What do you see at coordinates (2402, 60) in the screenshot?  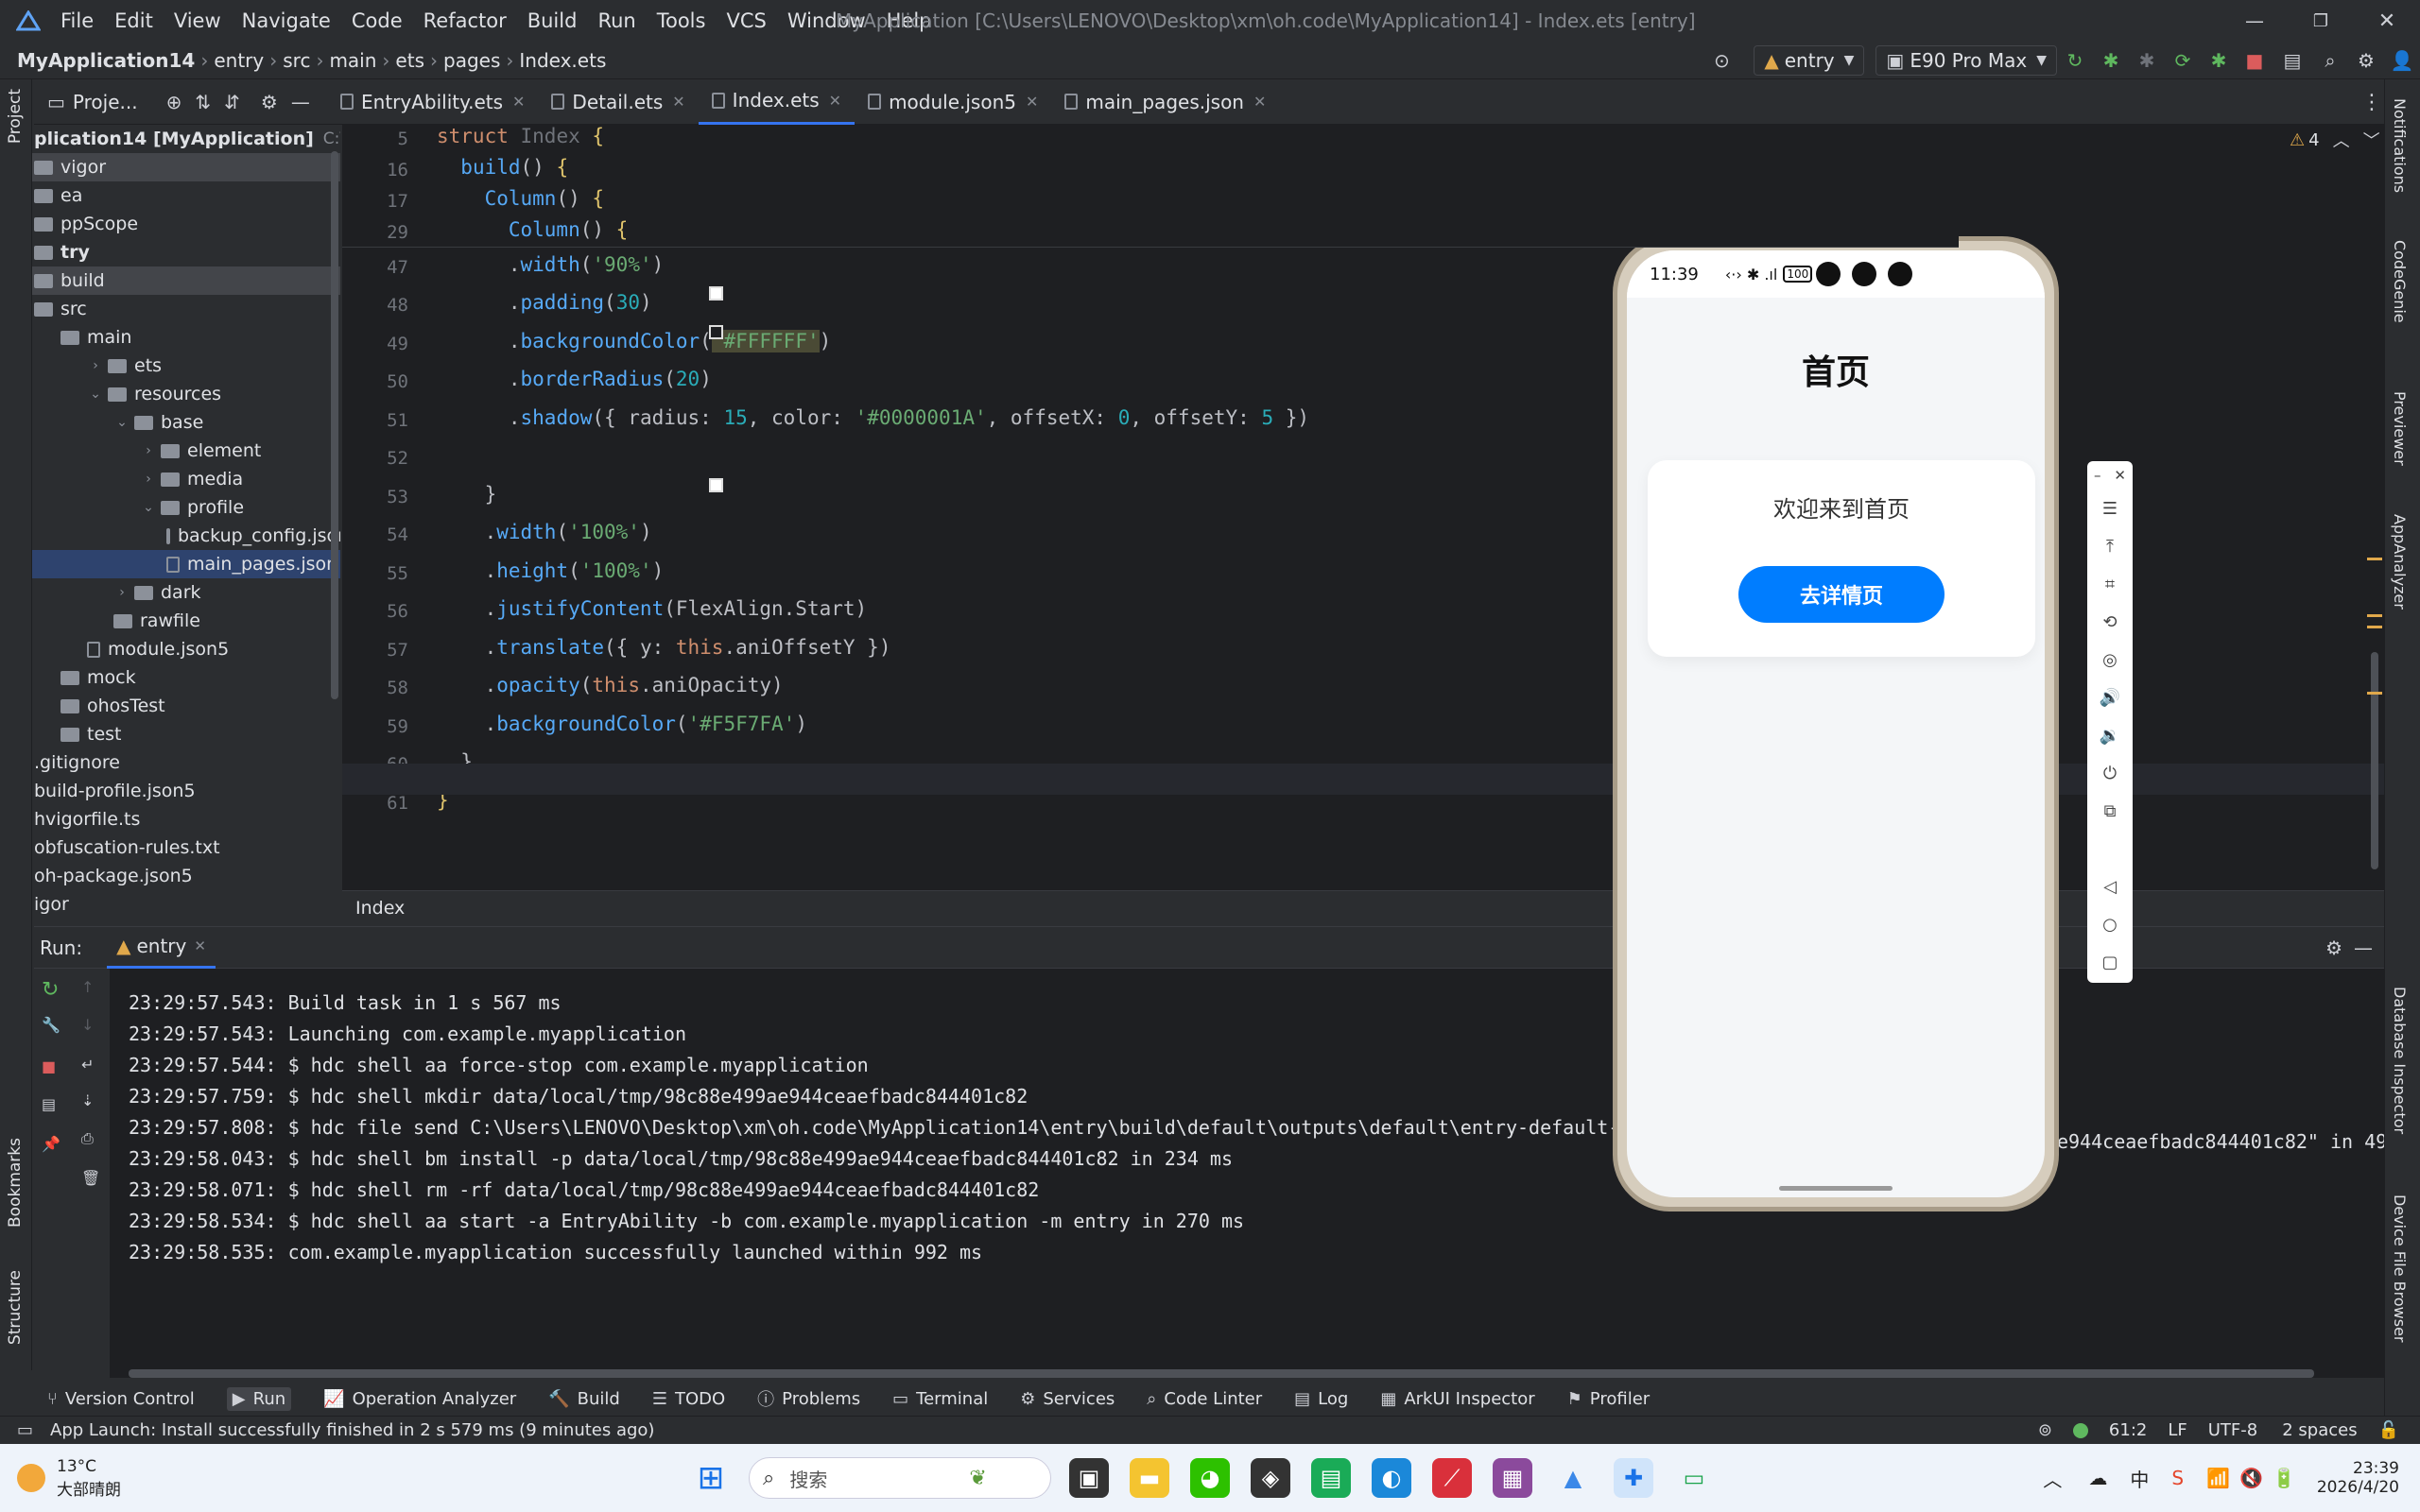 I see `account-icon: 👤` at bounding box center [2402, 60].